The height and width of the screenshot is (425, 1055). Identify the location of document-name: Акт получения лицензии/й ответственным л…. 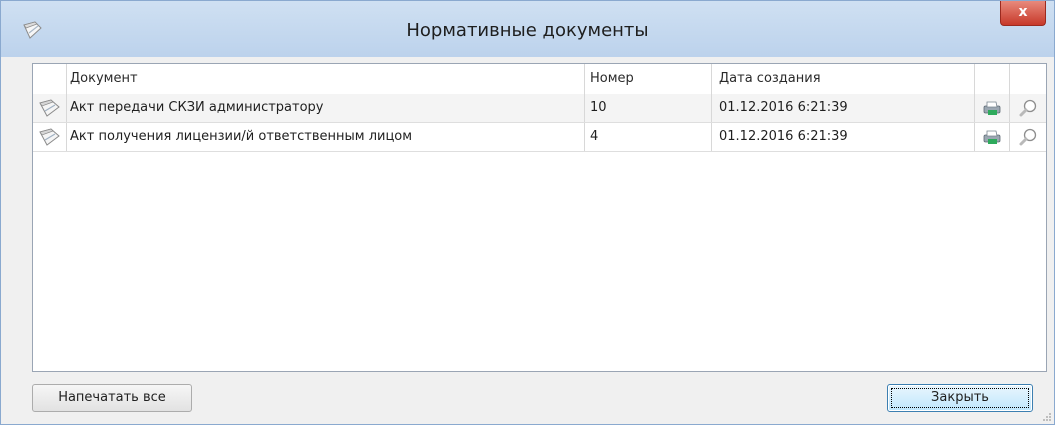
(326, 137).